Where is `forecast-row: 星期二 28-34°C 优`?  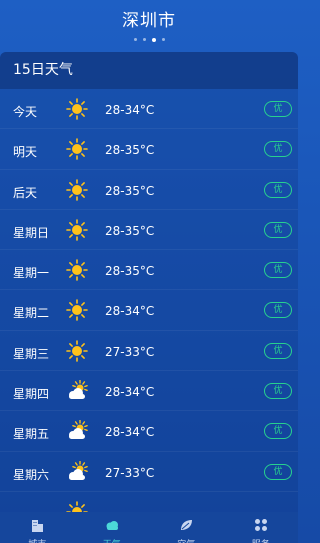 forecast-row: 星期二 28-34°C 优 is located at coordinates (149, 310).